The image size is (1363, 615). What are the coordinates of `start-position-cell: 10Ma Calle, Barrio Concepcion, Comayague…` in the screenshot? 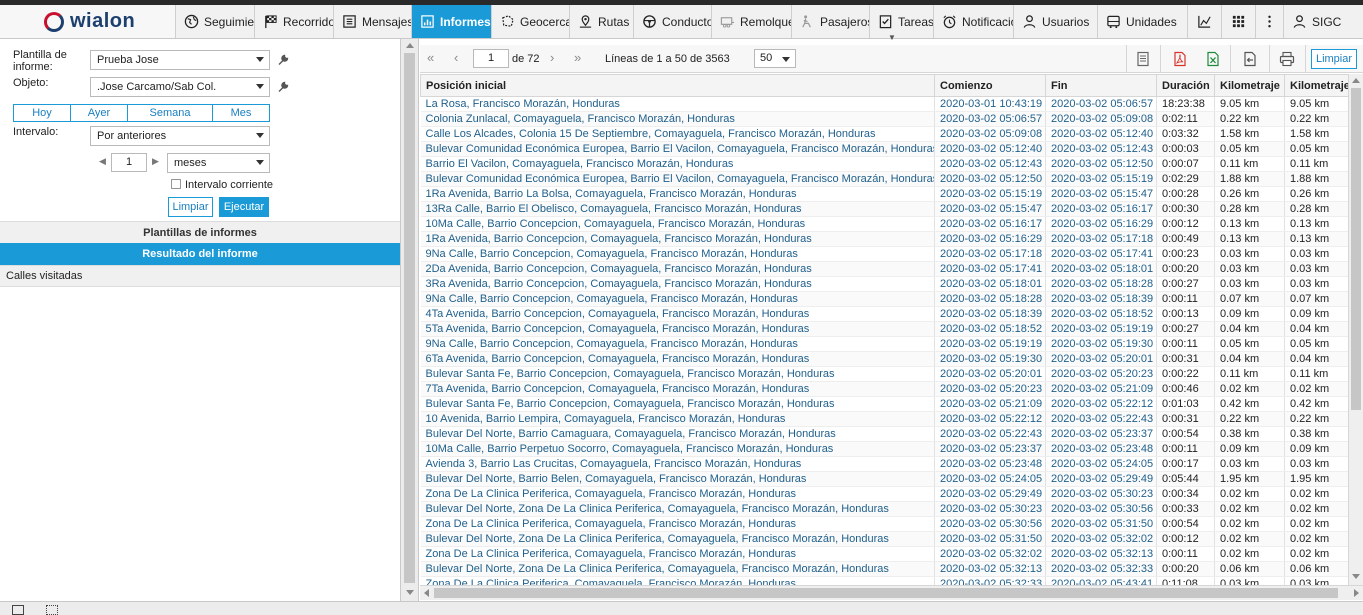 It's located at (677, 224).